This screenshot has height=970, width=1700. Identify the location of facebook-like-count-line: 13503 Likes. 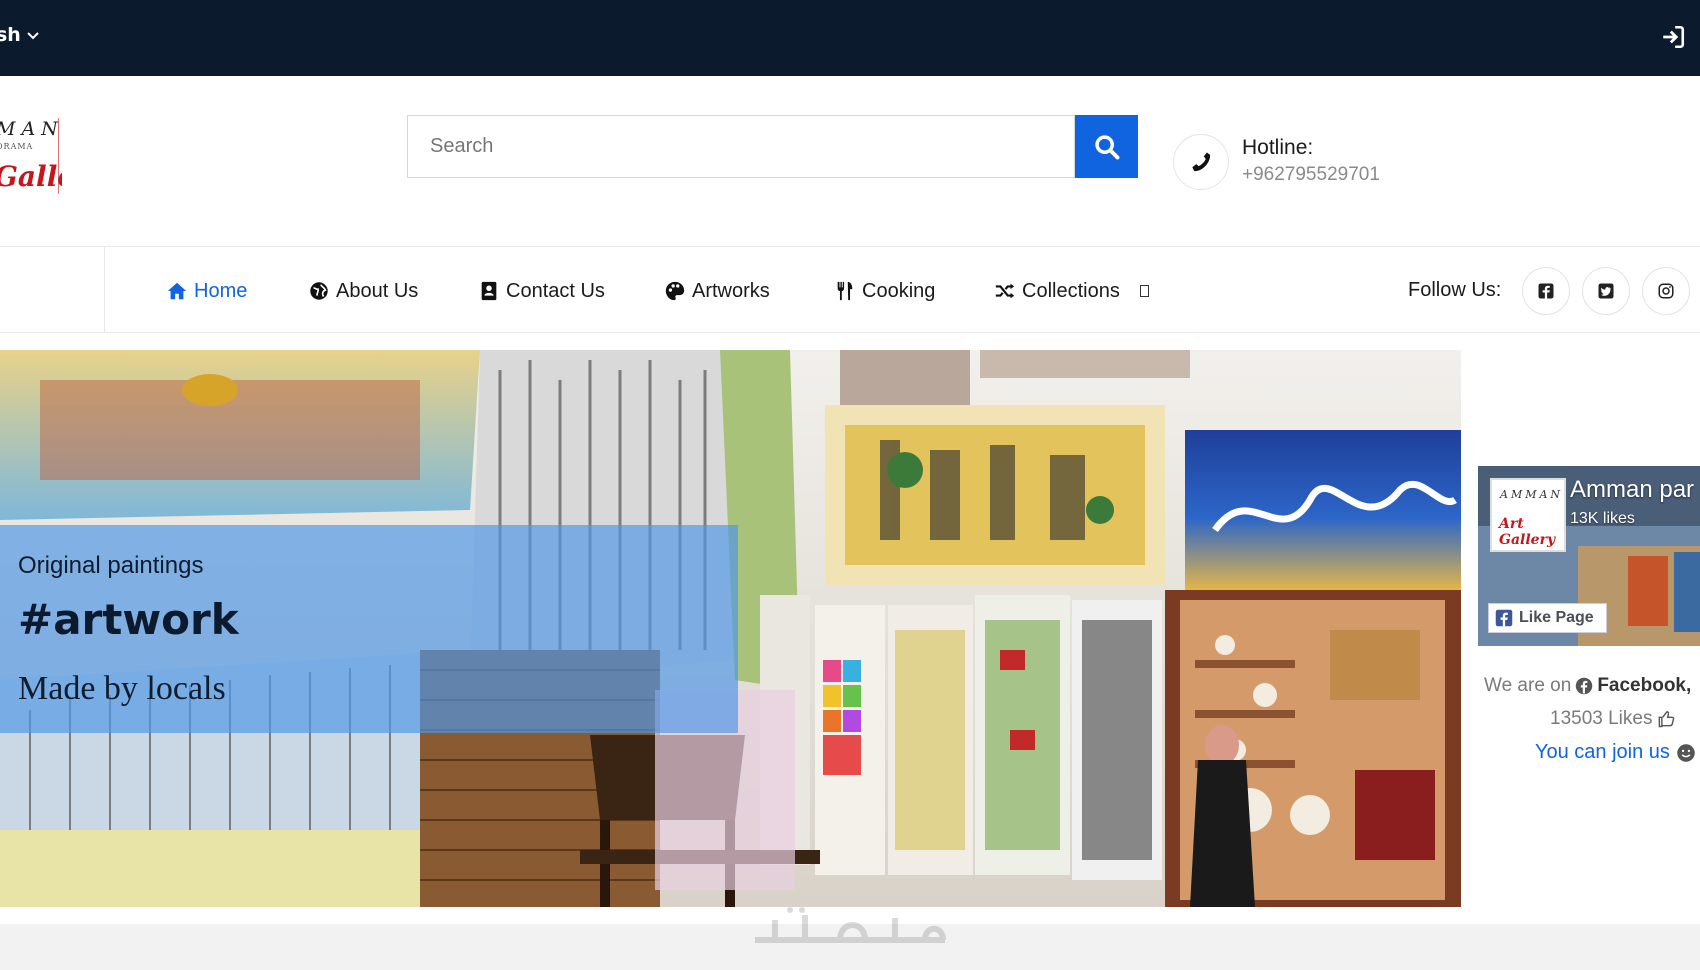
(1613, 719).